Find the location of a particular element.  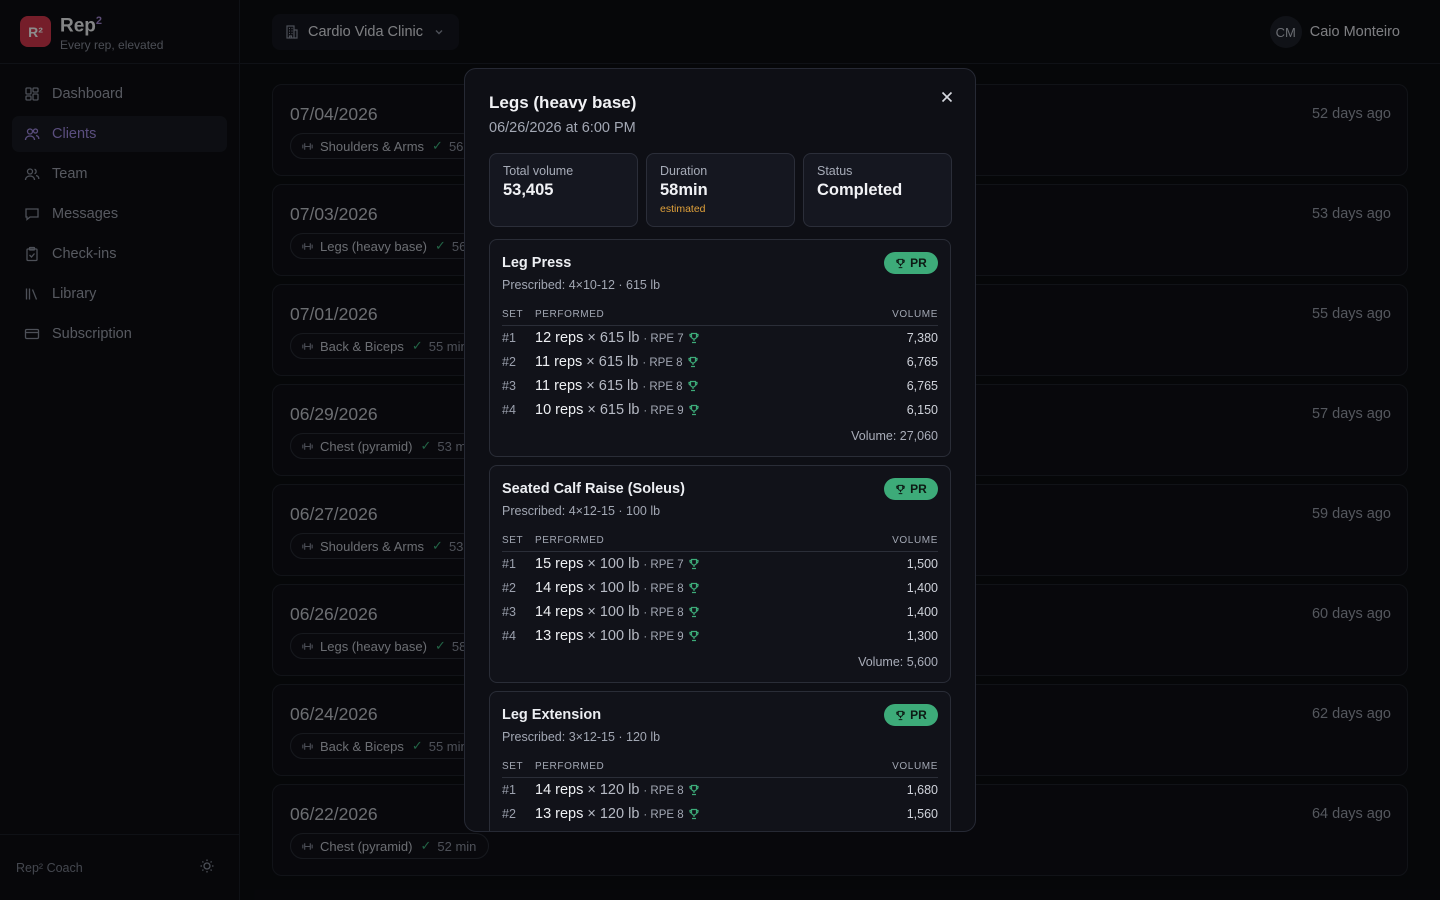

set-volume: 1,300 is located at coordinates (922, 636).